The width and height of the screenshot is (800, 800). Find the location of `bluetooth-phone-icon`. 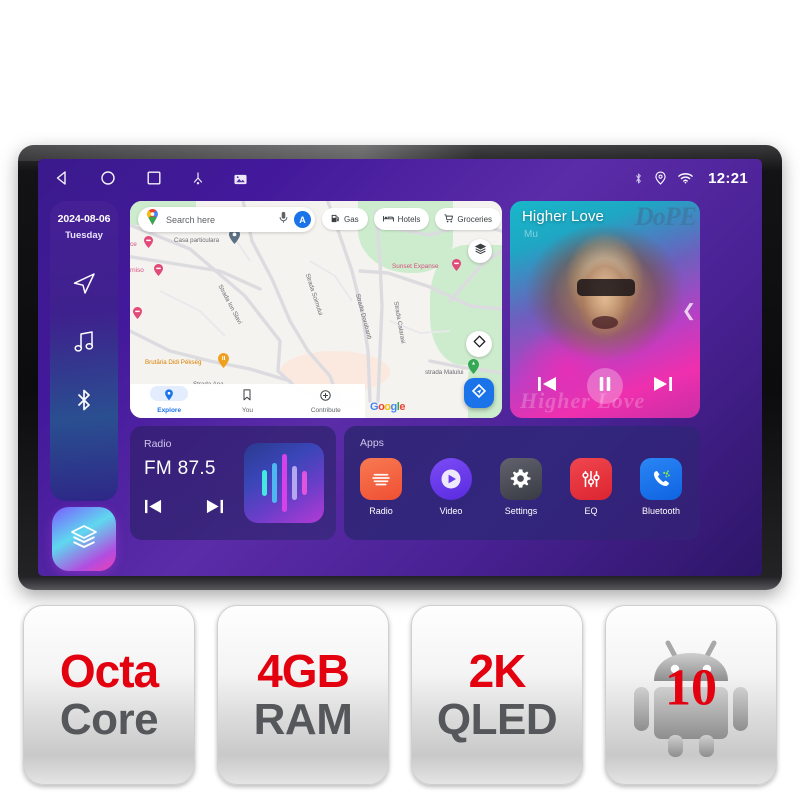

bluetooth-phone-icon is located at coordinates (661, 479).